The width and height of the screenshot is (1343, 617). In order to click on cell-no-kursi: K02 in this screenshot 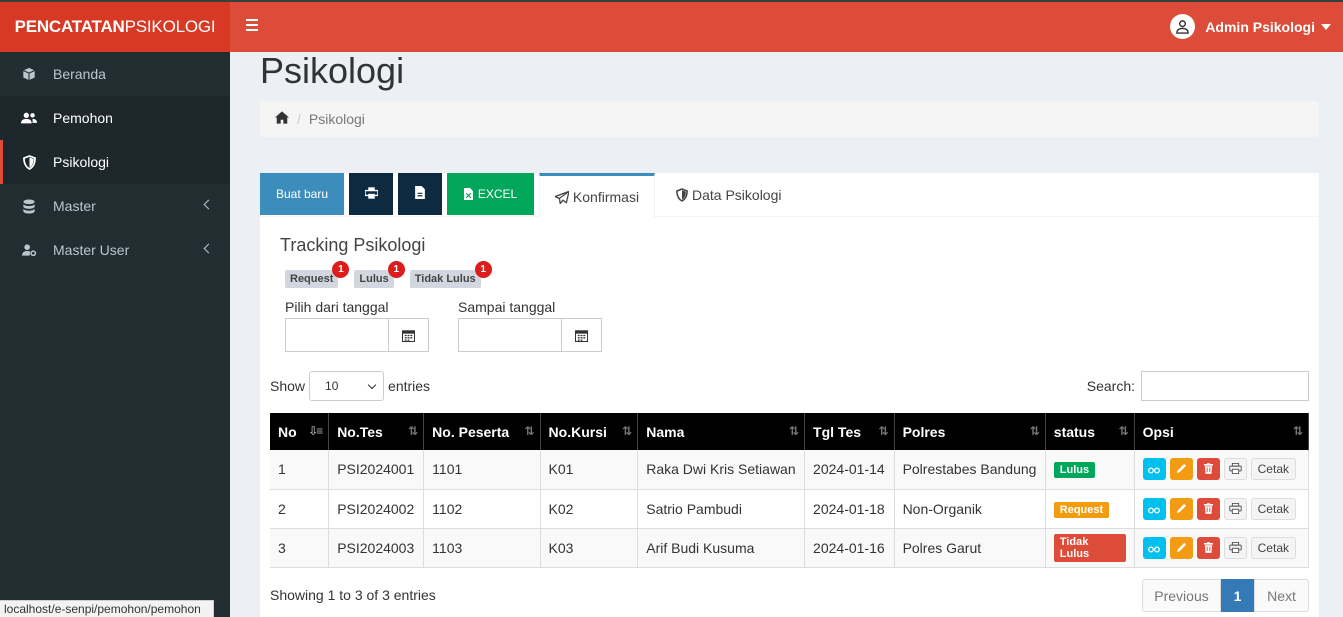, I will do `click(589, 509)`.